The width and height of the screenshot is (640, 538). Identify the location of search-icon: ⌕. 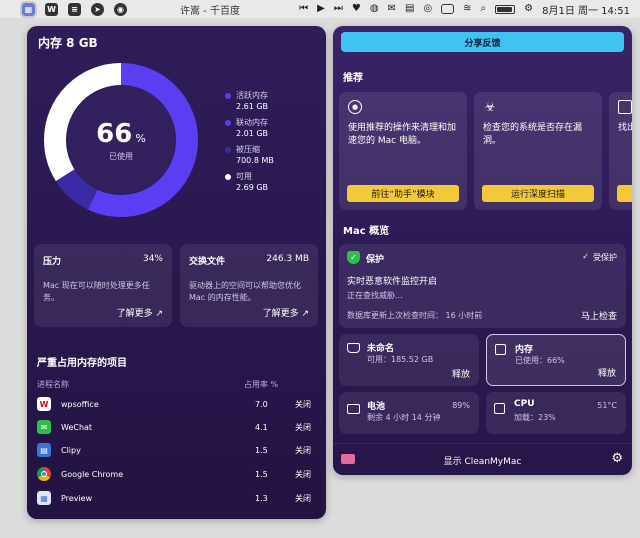
(484, 9).